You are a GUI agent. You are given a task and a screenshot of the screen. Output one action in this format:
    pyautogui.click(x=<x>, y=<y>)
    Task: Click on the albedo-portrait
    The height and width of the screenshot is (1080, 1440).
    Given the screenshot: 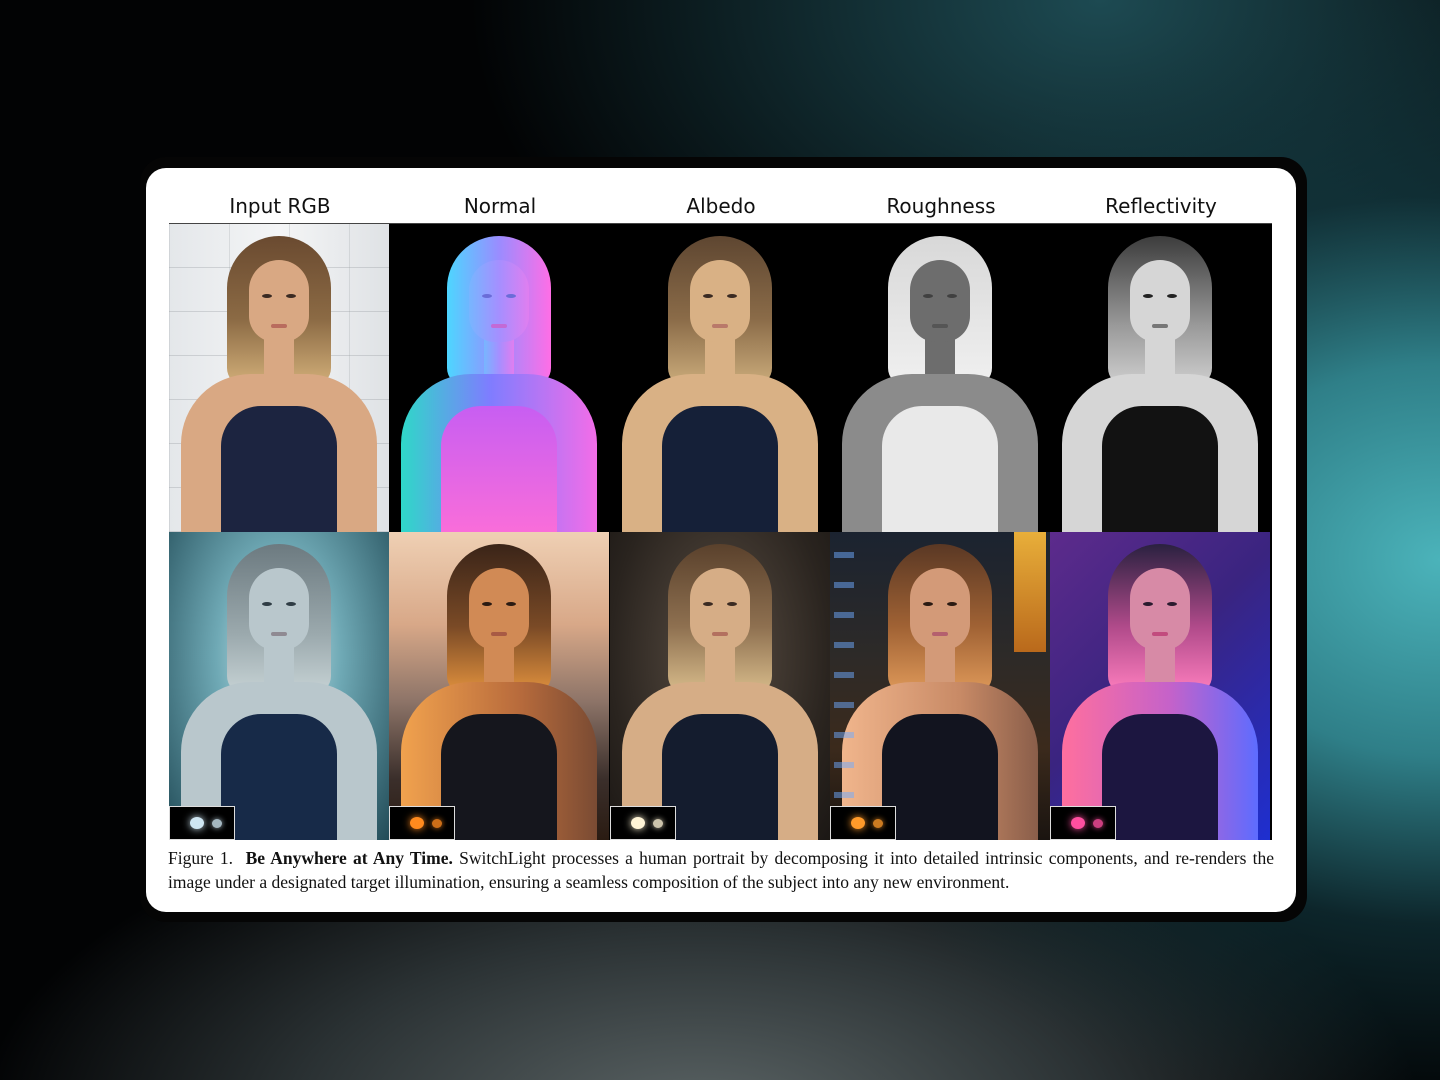 What is the action you would take?
    pyautogui.click(x=720, y=378)
    